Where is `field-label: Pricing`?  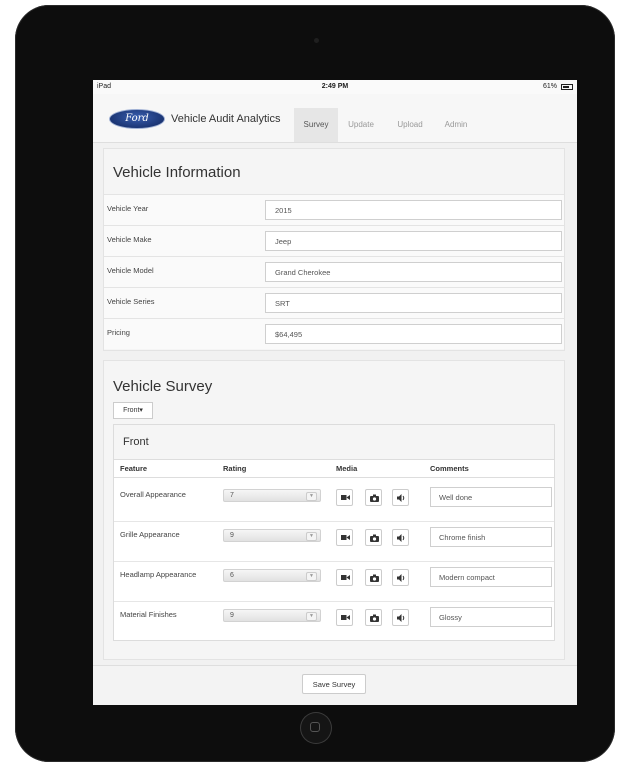
field-label: Pricing is located at coordinates (118, 332).